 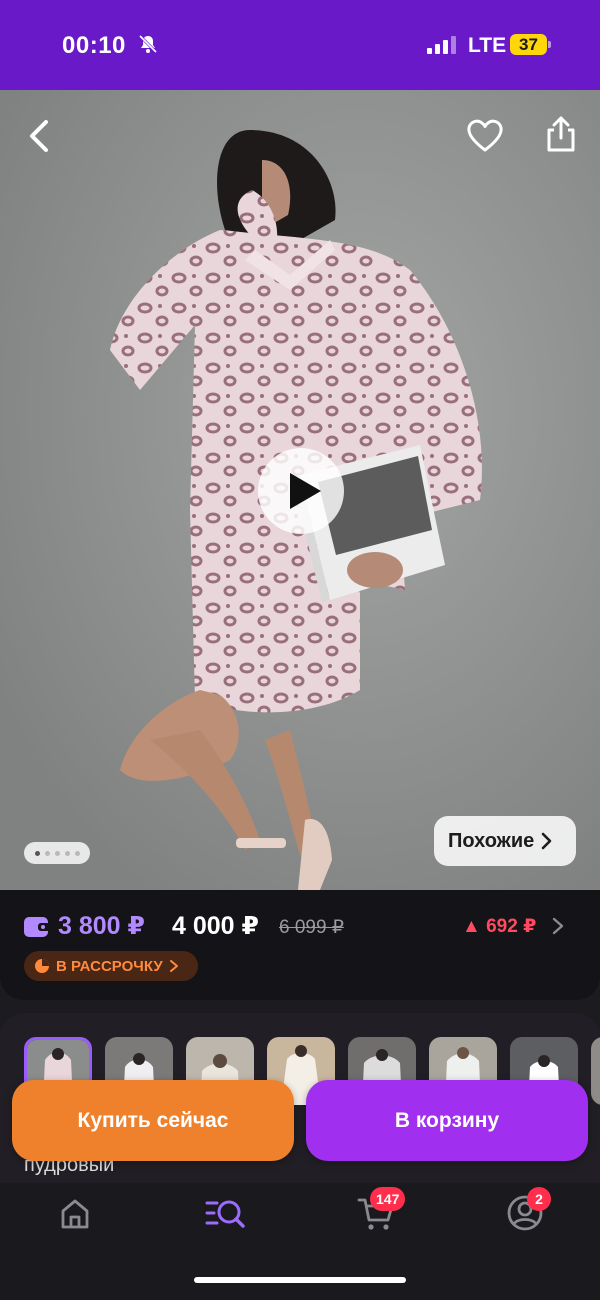 What do you see at coordinates (499, 926) in the screenshot?
I see `price-change: ▲ 692 ₽` at bounding box center [499, 926].